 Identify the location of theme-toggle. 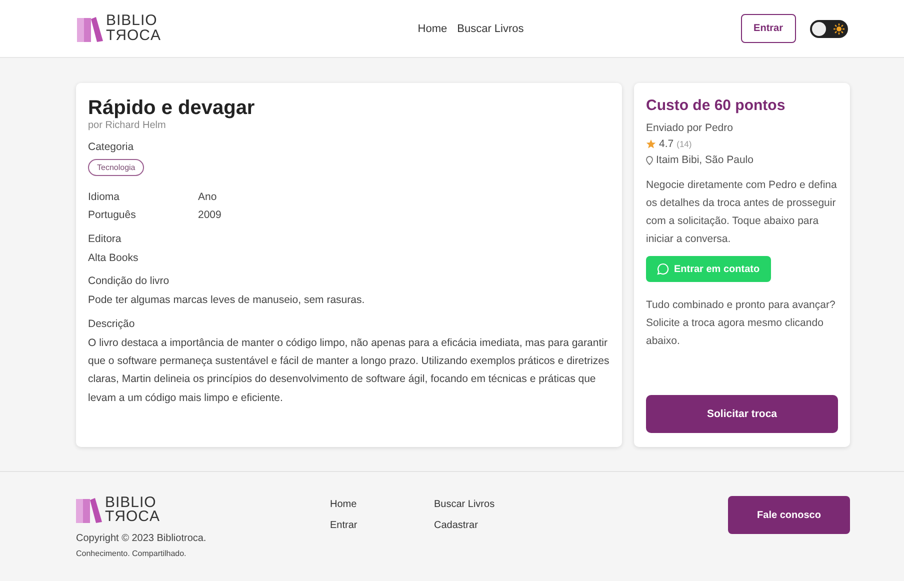
(829, 29).